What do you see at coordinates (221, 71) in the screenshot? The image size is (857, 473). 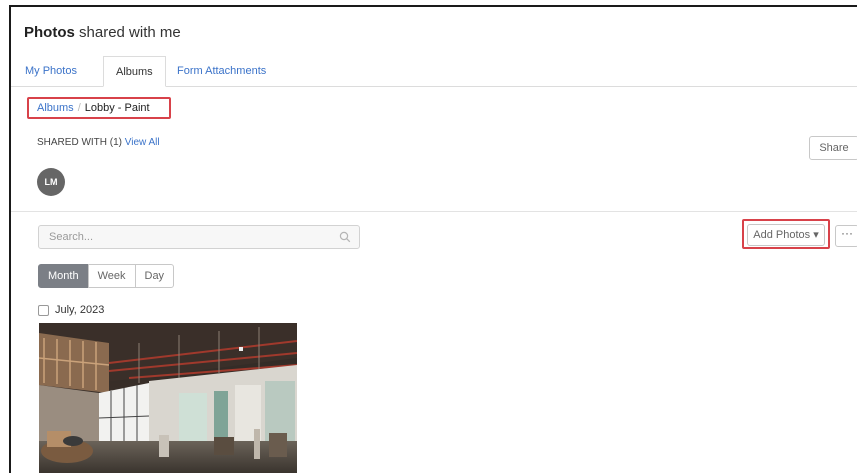 I see `tab-form-attachments: Form Attachments` at bounding box center [221, 71].